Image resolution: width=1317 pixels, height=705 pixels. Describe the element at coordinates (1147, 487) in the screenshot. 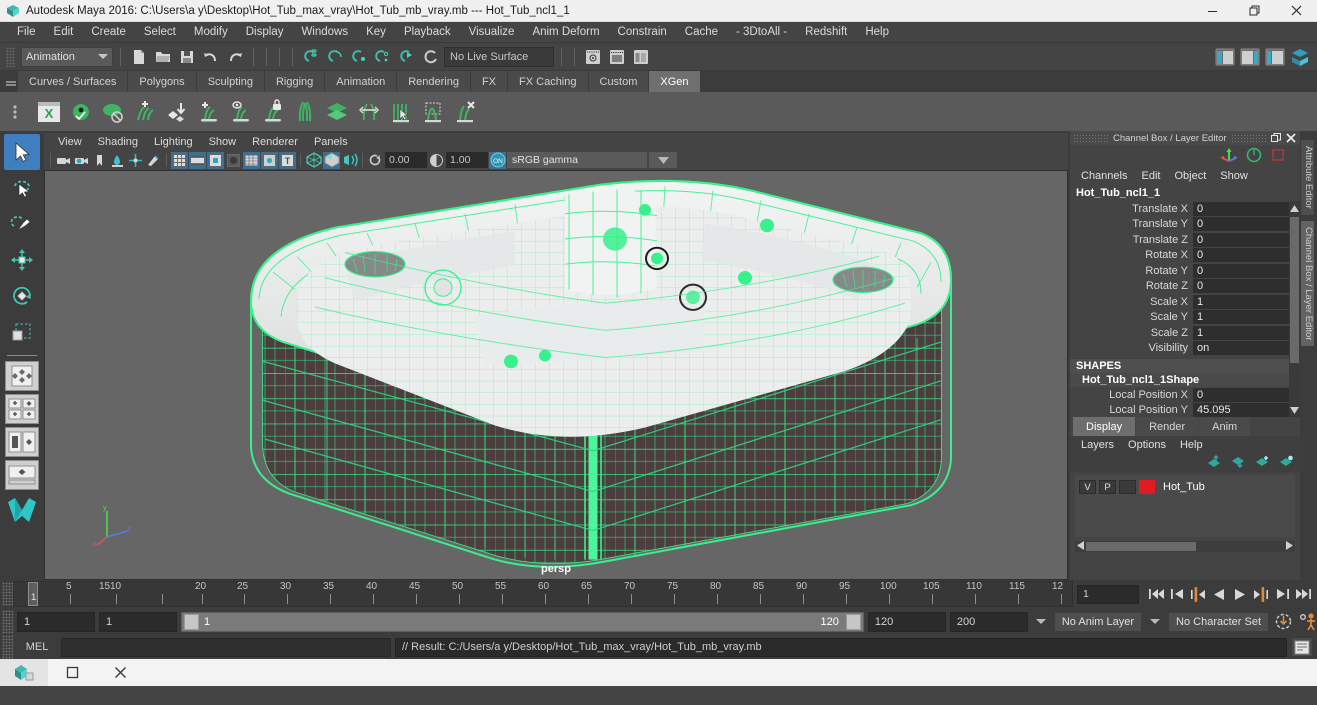

I see `layer-color-swatch` at that location.